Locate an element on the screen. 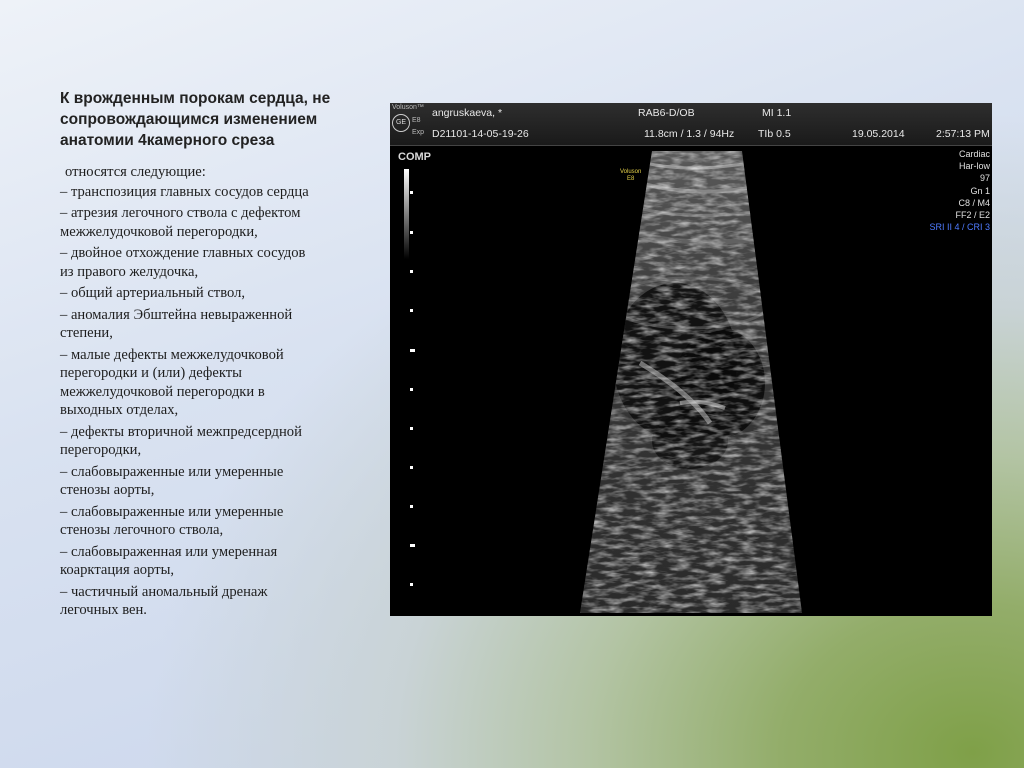 The image size is (1024, 768). param-line-highlight: SRI II 4 / CRI 3 is located at coordinates (959, 227).